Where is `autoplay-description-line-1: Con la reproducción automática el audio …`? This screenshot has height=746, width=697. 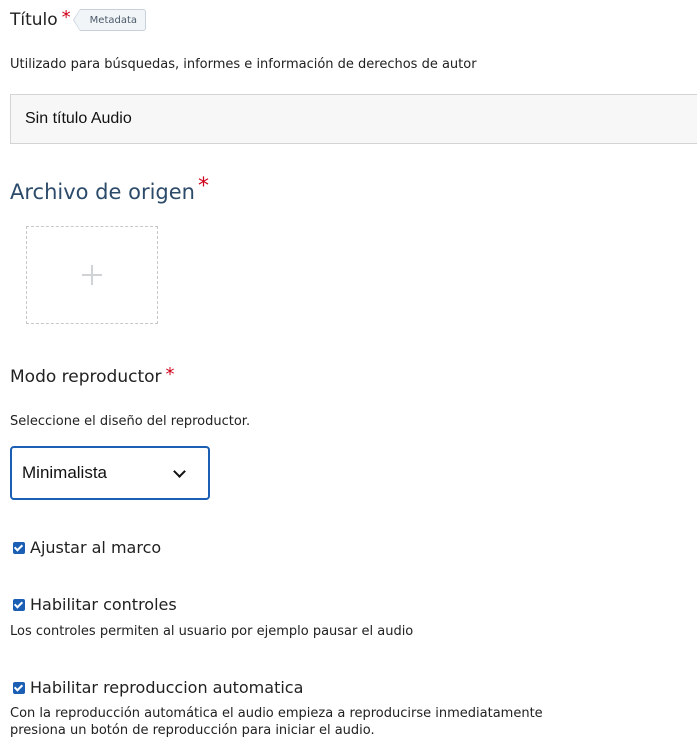 autoplay-description-line-1: Con la reproducción automática el audio … is located at coordinates (276, 713).